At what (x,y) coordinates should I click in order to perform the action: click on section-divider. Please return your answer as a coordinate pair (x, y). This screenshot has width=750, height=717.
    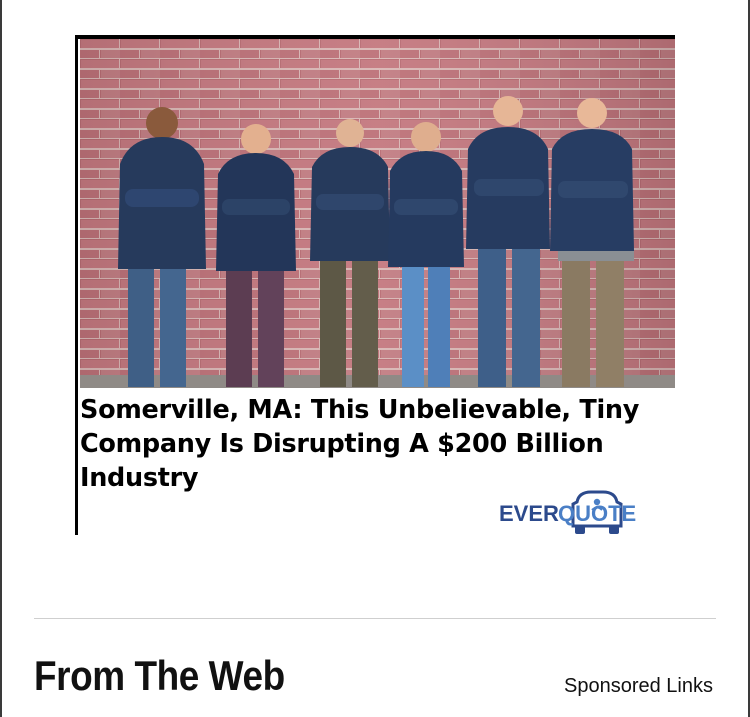
    Looking at the image, I should click on (375, 618).